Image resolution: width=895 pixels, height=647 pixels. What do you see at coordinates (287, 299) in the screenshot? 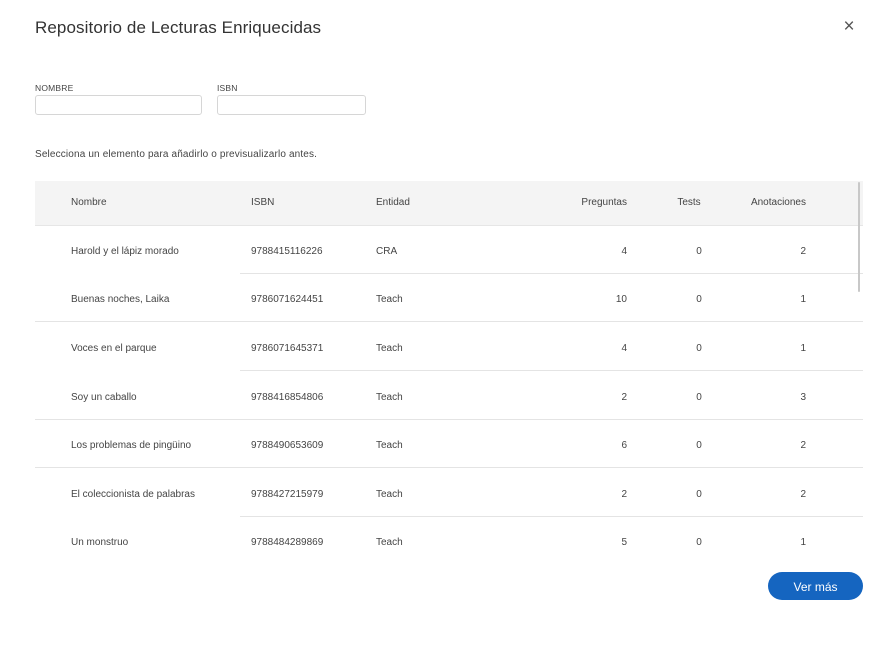
I see `cell-isbn: 9786071624451` at bounding box center [287, 299].